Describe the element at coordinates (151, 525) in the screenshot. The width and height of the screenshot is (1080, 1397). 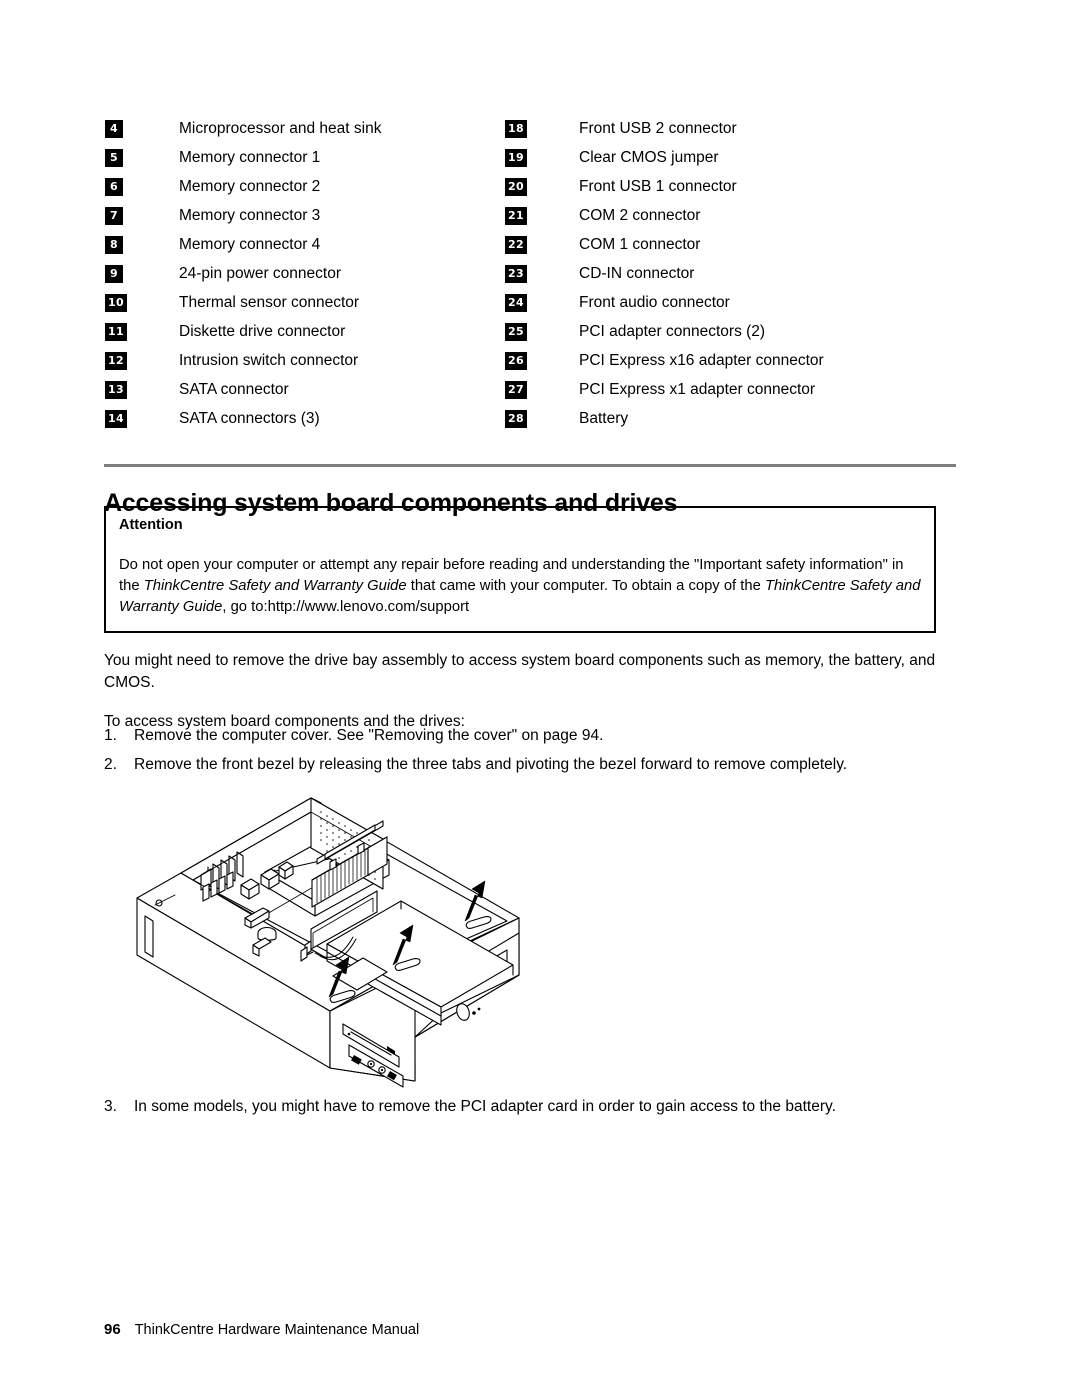
I see `attention-heading: Attention` at that location.